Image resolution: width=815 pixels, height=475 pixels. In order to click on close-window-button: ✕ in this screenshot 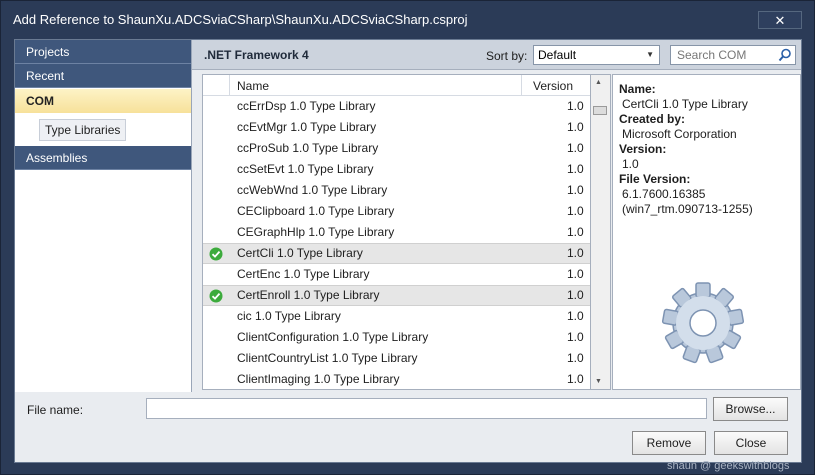, I will do `click(780, 20)`.